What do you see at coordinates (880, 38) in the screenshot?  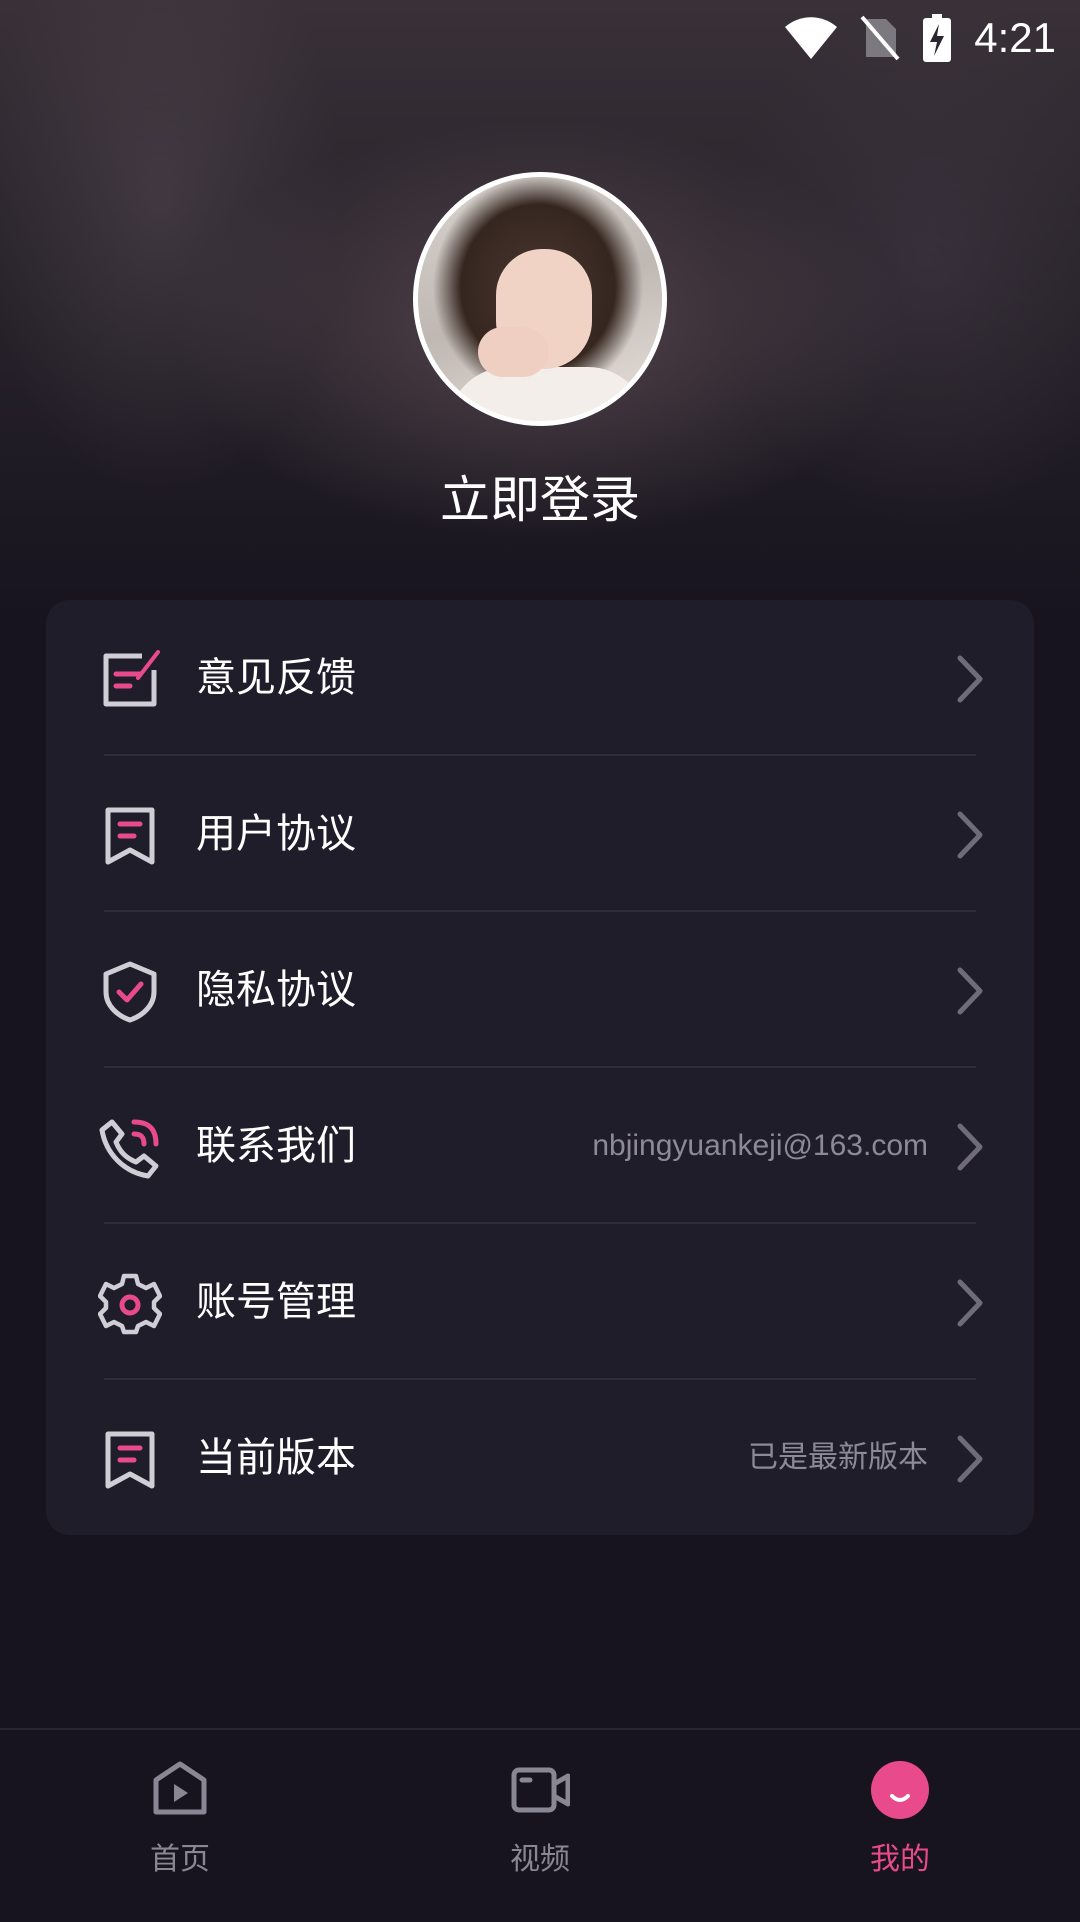 I see `no-sim-icon` at bounding box center [880, 38].